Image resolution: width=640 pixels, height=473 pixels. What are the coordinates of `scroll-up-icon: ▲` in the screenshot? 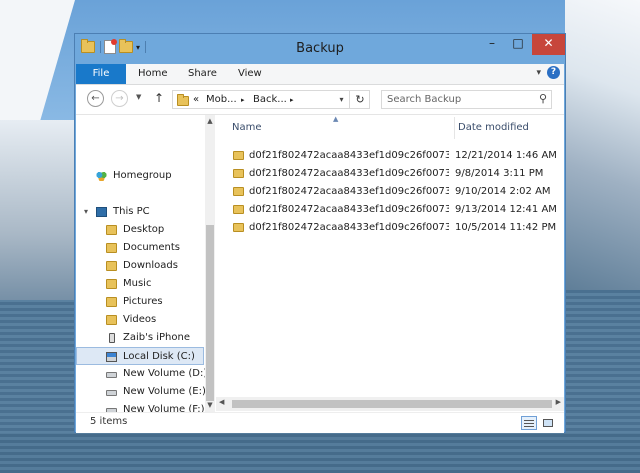 It's located at (210, 121).